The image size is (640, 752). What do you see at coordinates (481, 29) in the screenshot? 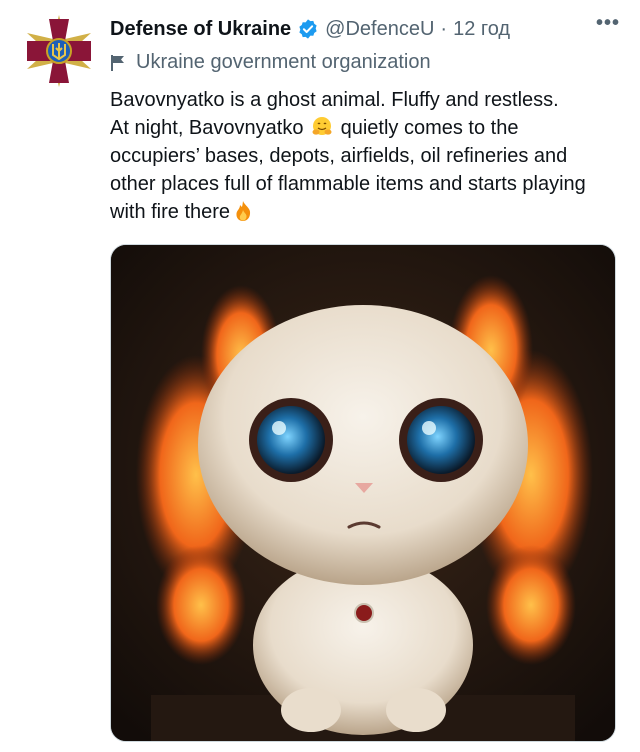
I see `timestamp: 12 год` at bounding box center [481, 29].